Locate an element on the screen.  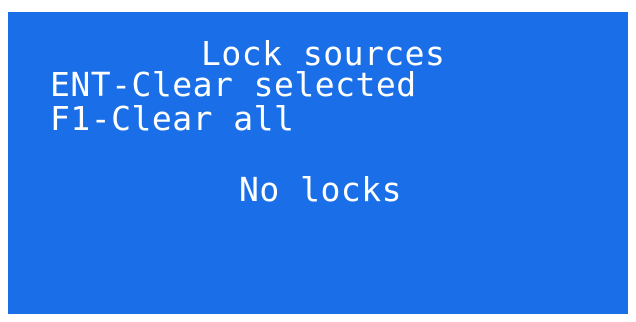
help-enter-clear-selected: ENT-Clear selected is located at coordinates (233, 84).